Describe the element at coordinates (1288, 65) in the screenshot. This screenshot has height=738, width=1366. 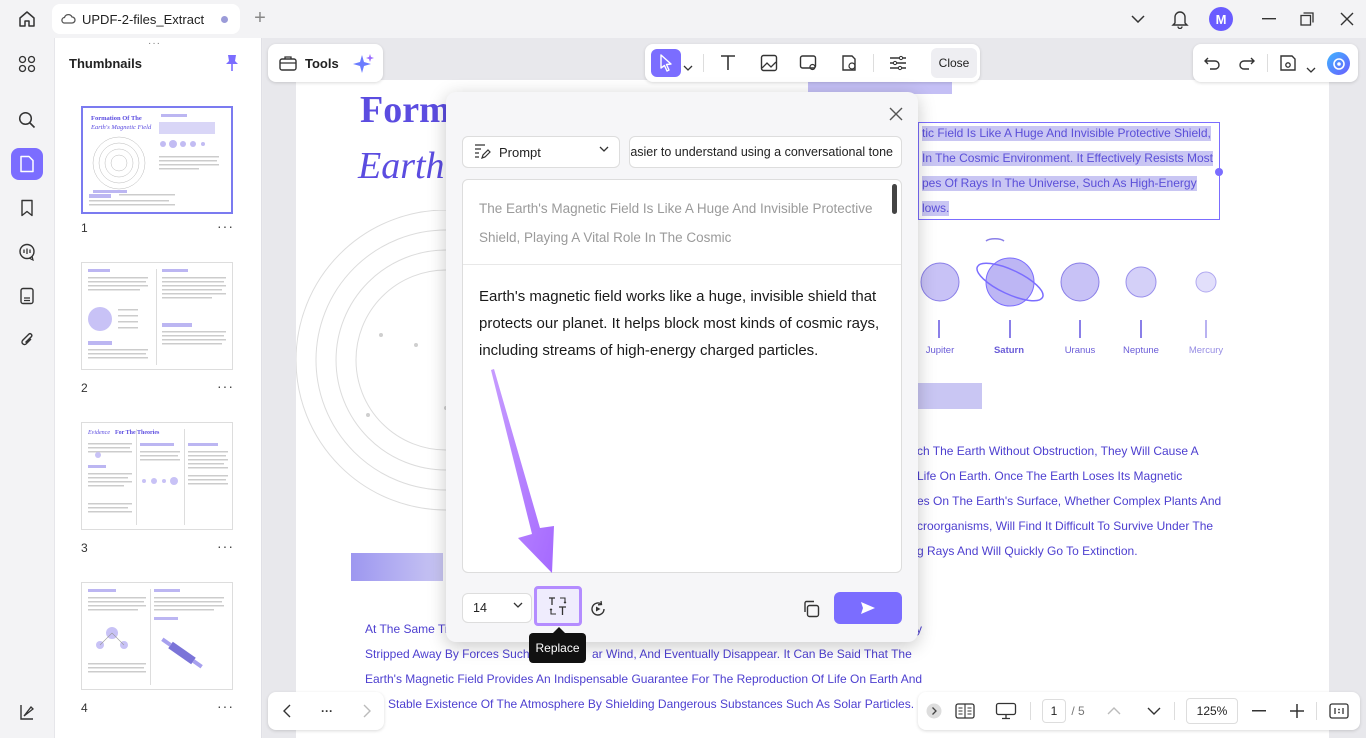
I see `save-icon` at that location.